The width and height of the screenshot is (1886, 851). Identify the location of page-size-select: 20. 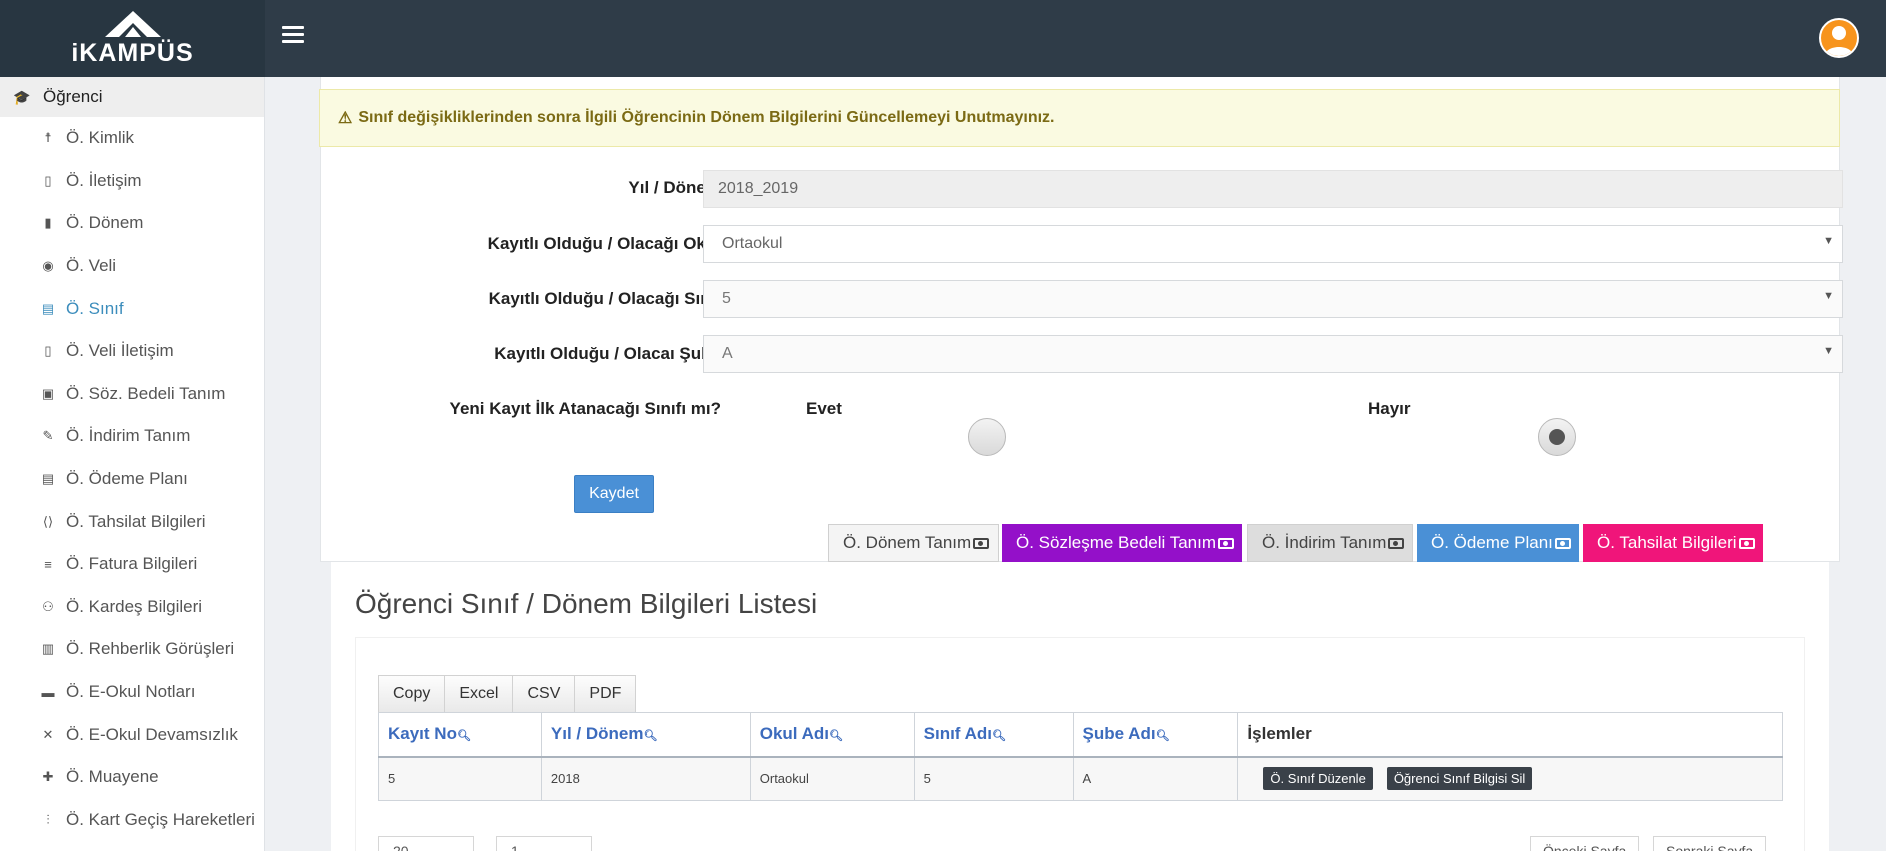
(426, 843).